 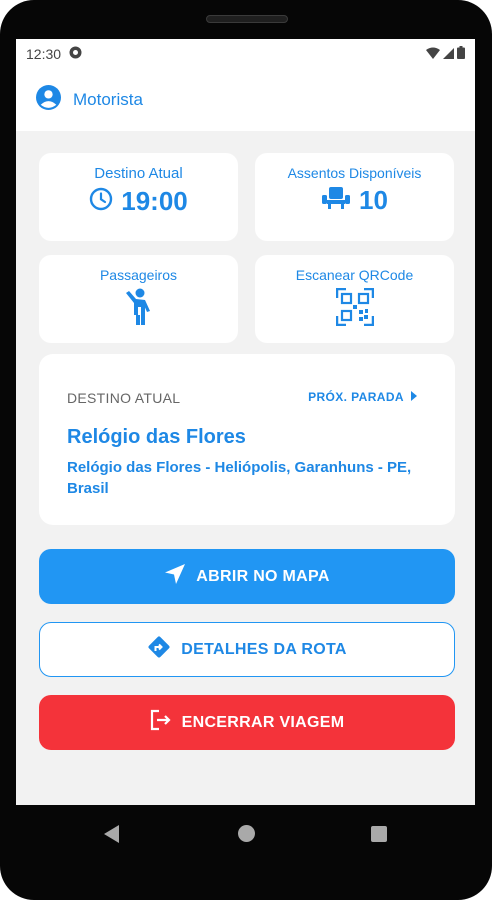 What do you see at coordinates (354, 275) in the screenshot?
I see `scan-qrcode-card-label: Escanear QRCode` at bounding box center [354, 275].